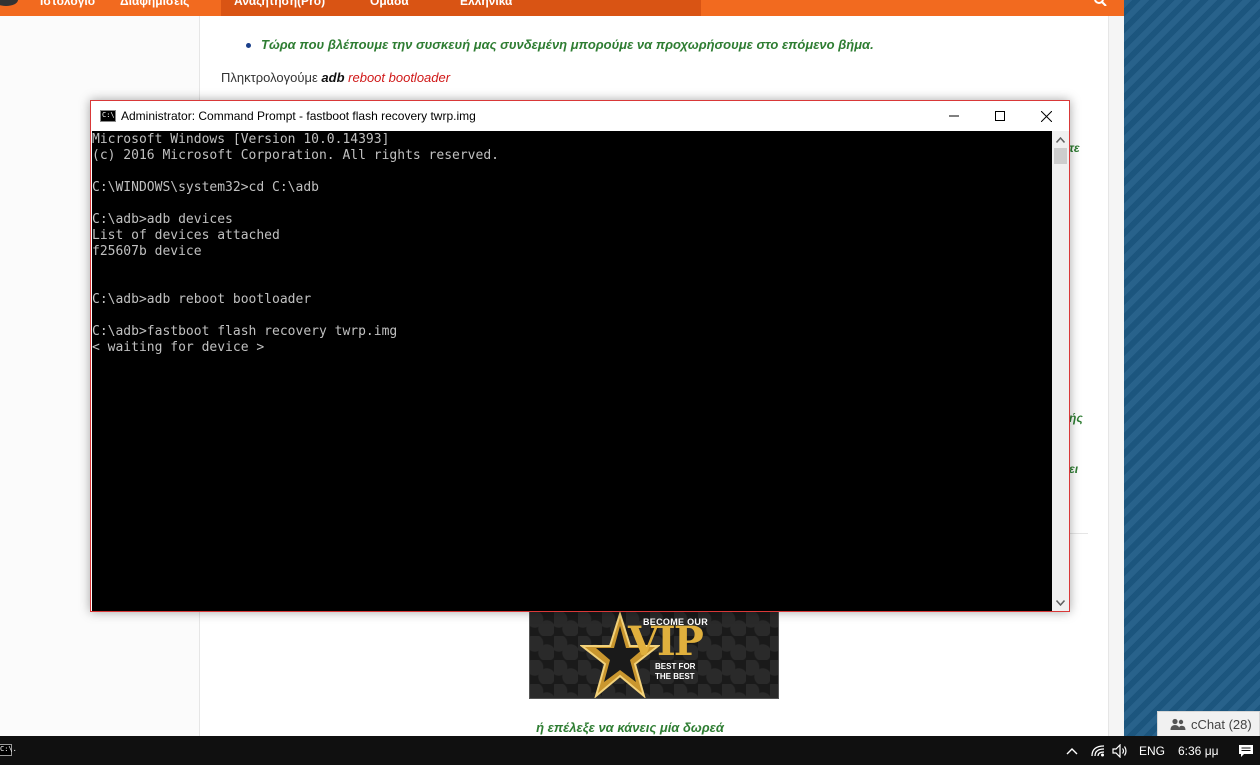 The width and height of the screenshot is (1260, 765). Describe the element at coordinates (666, 641) in the screenshot. I see `vip-text: VIP` at that location.